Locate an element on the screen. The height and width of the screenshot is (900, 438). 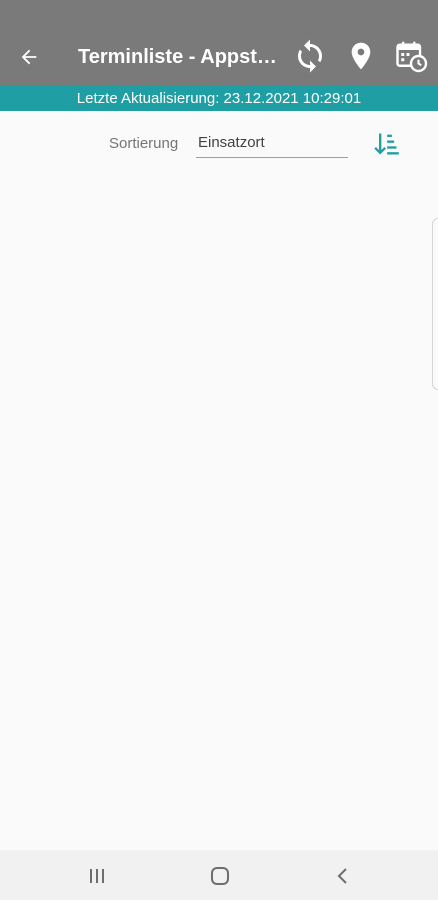
back-arrow-icon is located at coordinates (29, 57).